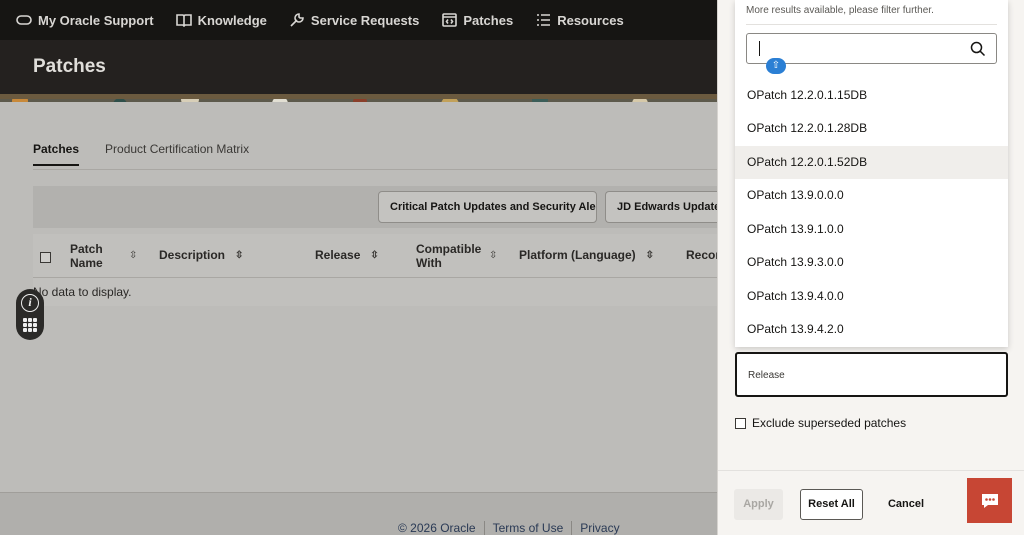 Image resolution: width=1024 pixels, height=535 pixels. I want to click on column-label: Patch Name, so click(86, 256).